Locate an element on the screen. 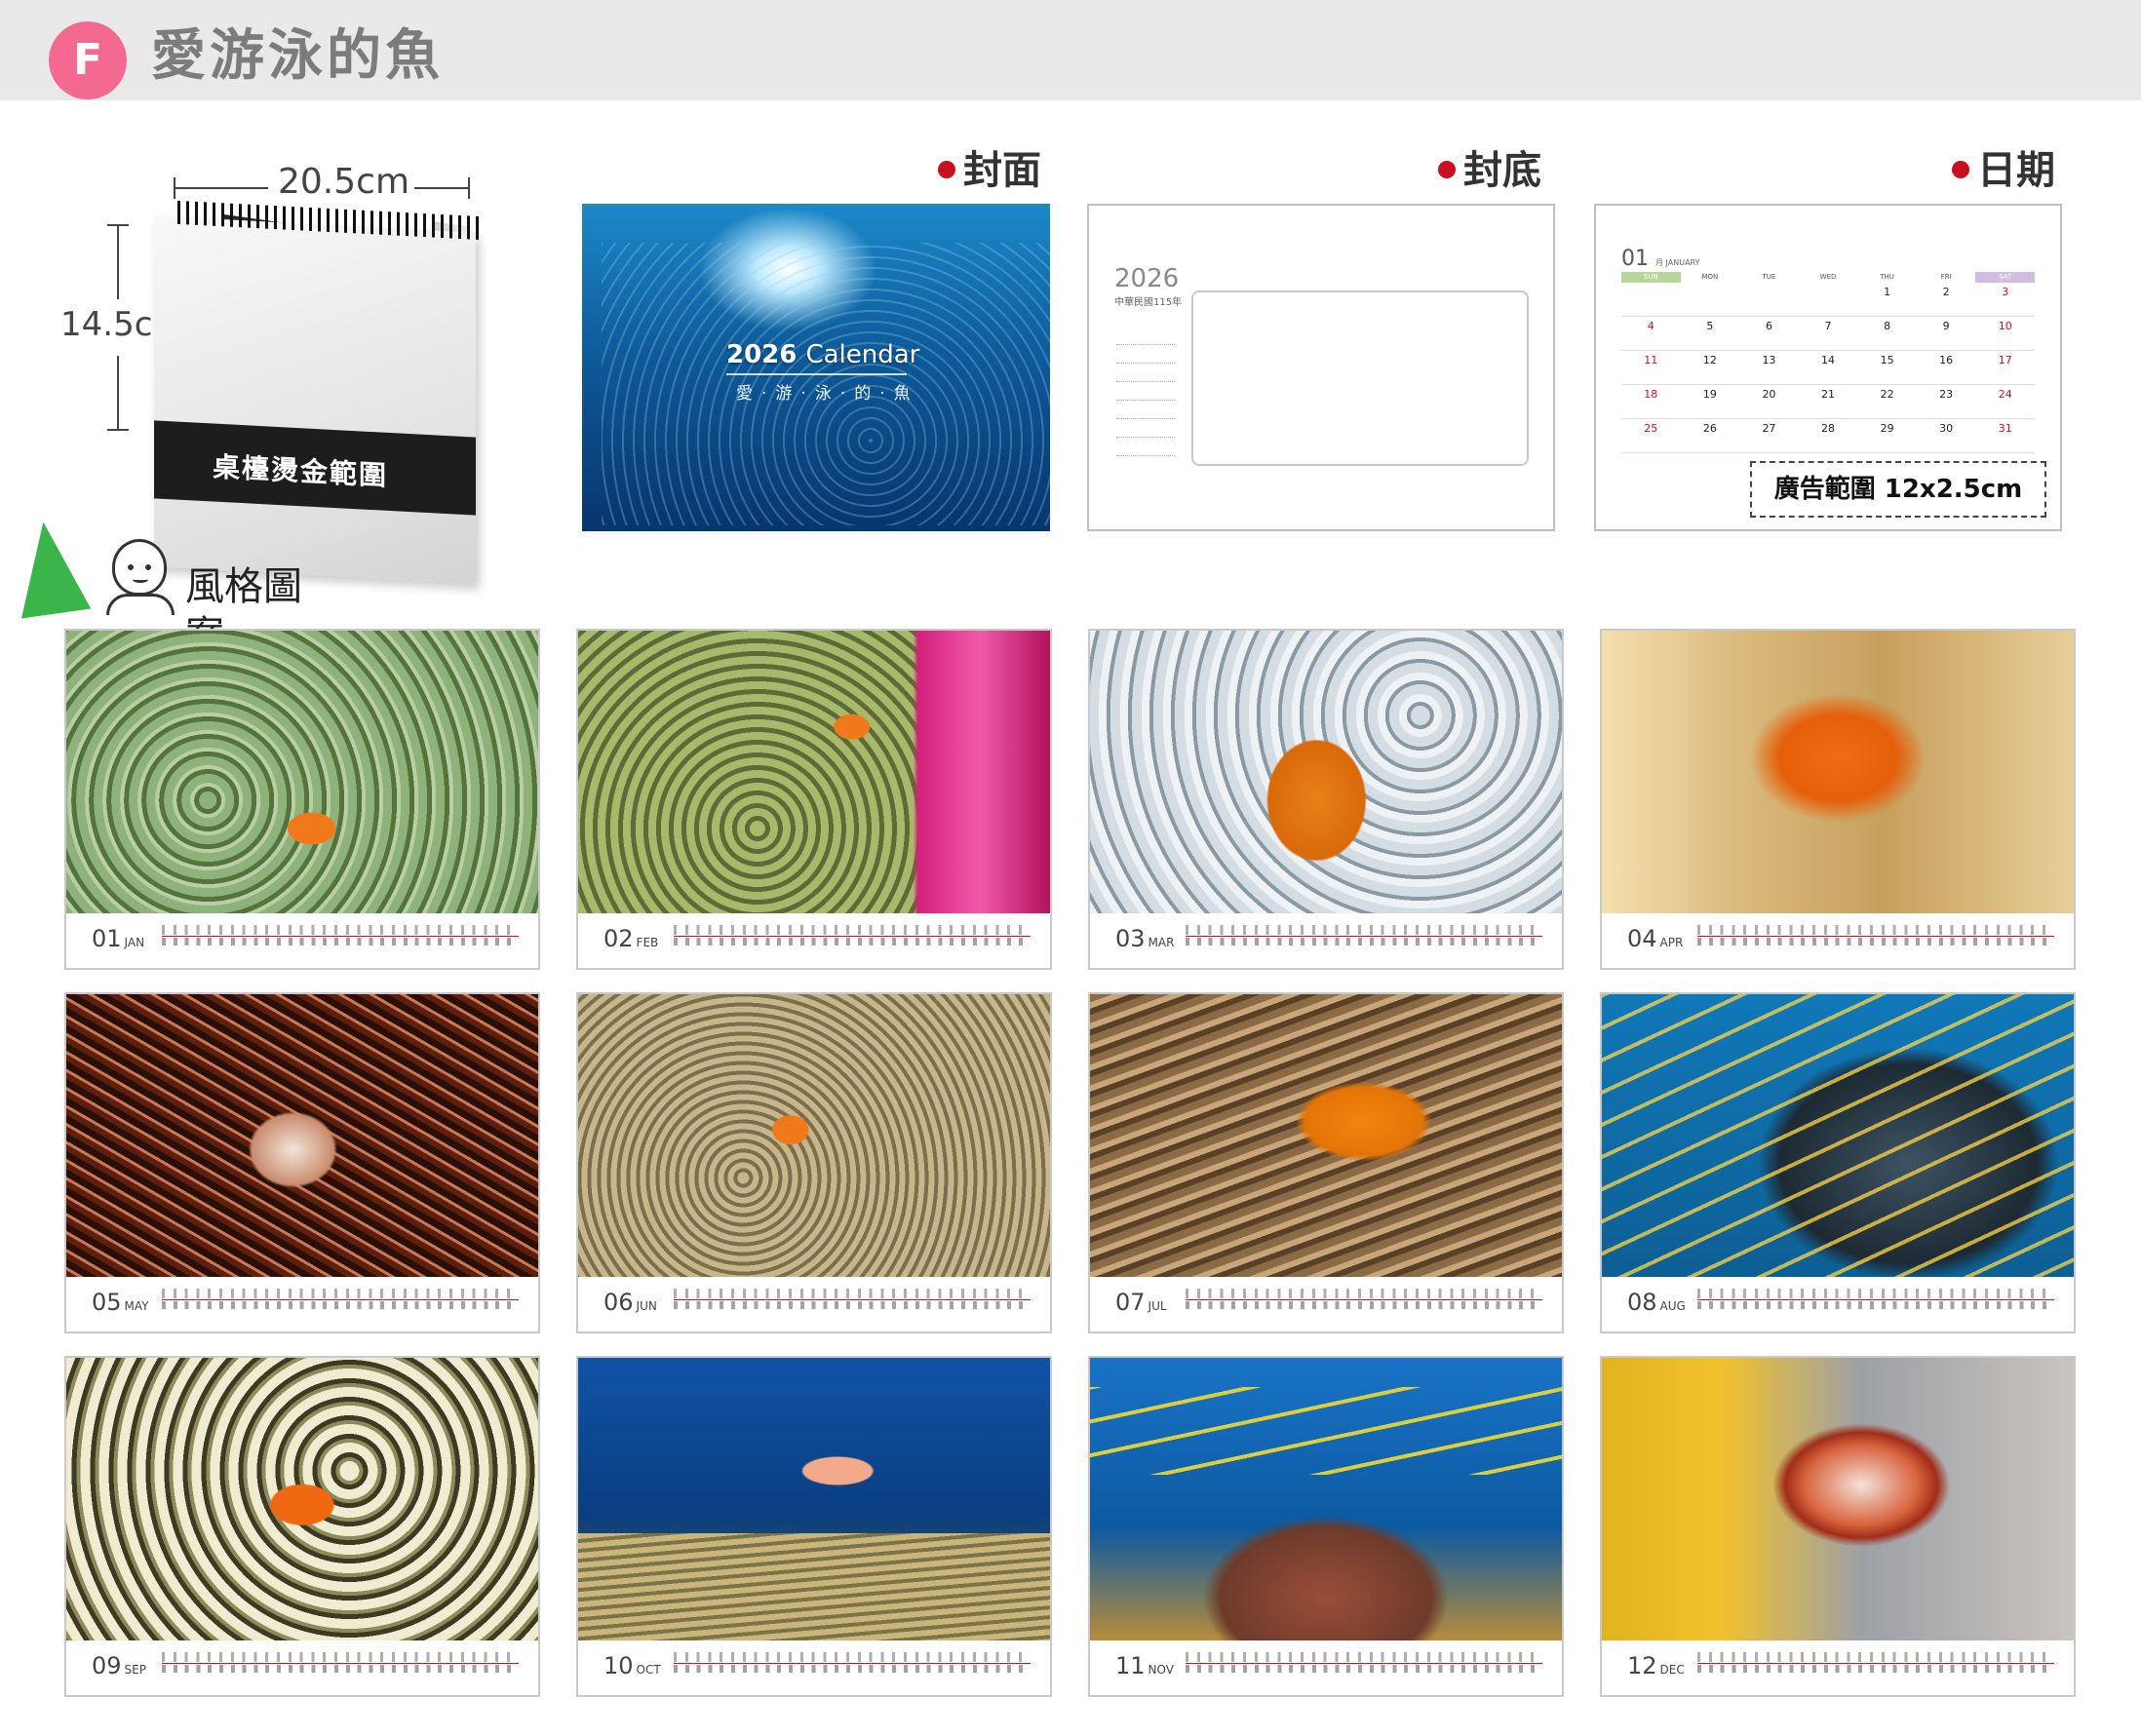 Image resolution: width=2141 pixels, height=1736 pixels. month-card-may: 05 MAY is located at coordinates (302, 1162).